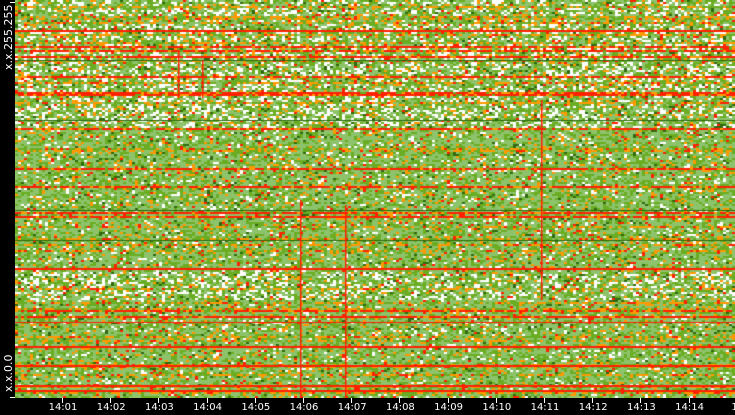 Image resolution: width=735 pixels, height=415 pixels. What do you see at coordinates (593, 407) in the screenshot?
I see `x-tick-label: 14:12` at bounding box center [593, 407].